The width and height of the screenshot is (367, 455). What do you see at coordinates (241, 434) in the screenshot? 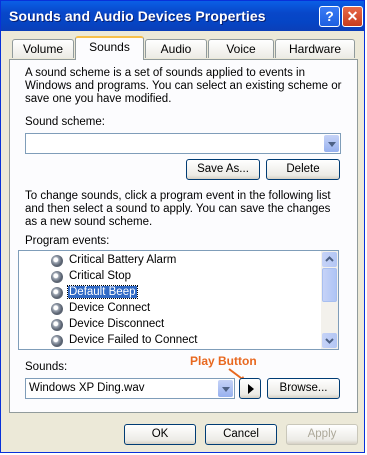
I see `cancel-button: Cancel` at bounding box center [241, 434].